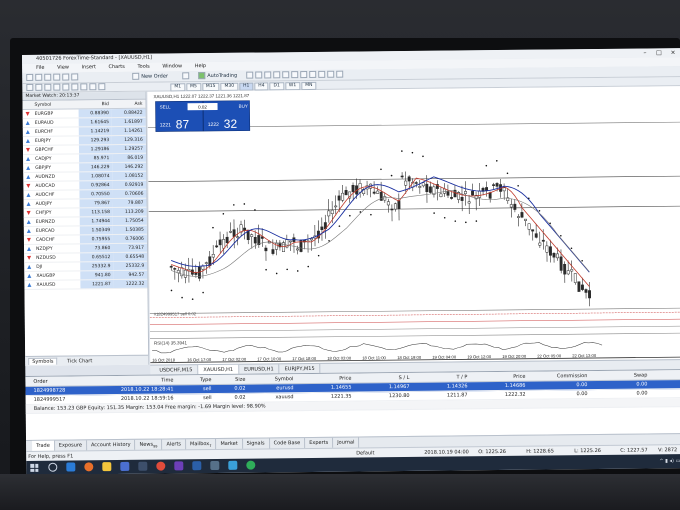 The width and height of the screenshot is (680, 510). Describe the element at coordinates (143, 466) in the screenshot. I see `mail-icon` at that location.